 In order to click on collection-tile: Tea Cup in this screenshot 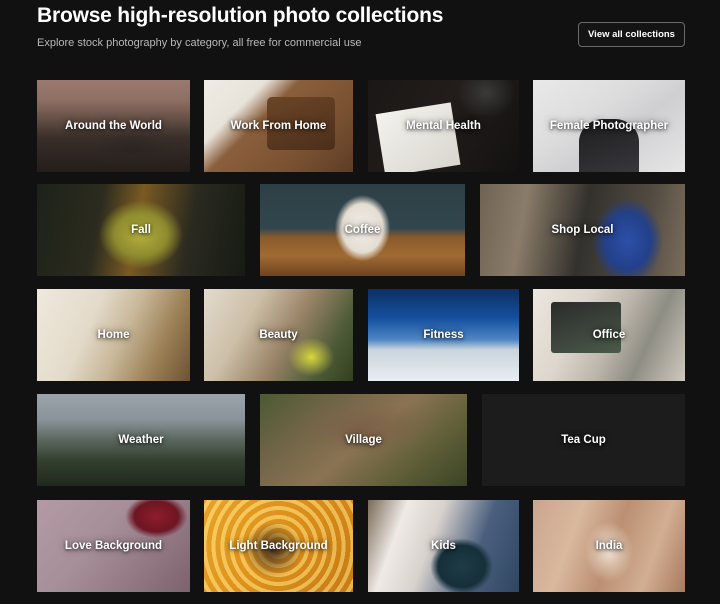, I will do `click(583, 440)`.